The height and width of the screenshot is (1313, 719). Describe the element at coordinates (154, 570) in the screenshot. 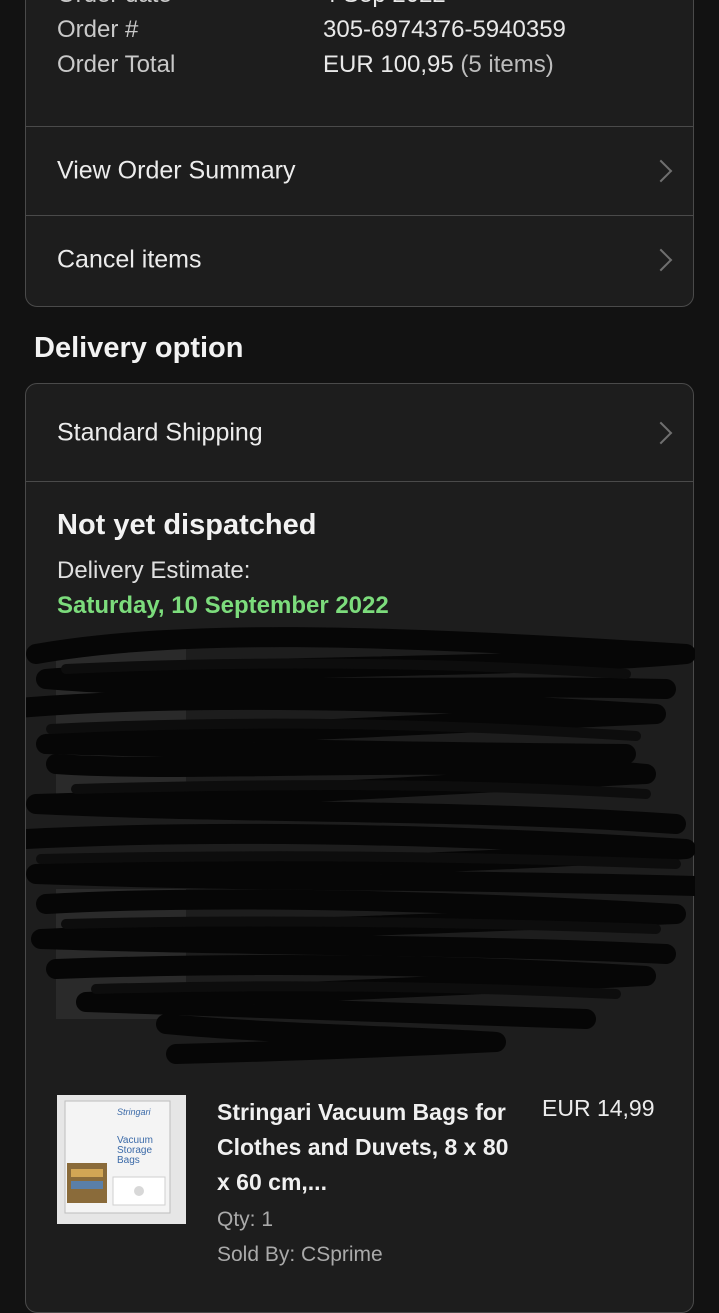

I see `delivery-estimate-label: Delivery Estimate:` at that location.